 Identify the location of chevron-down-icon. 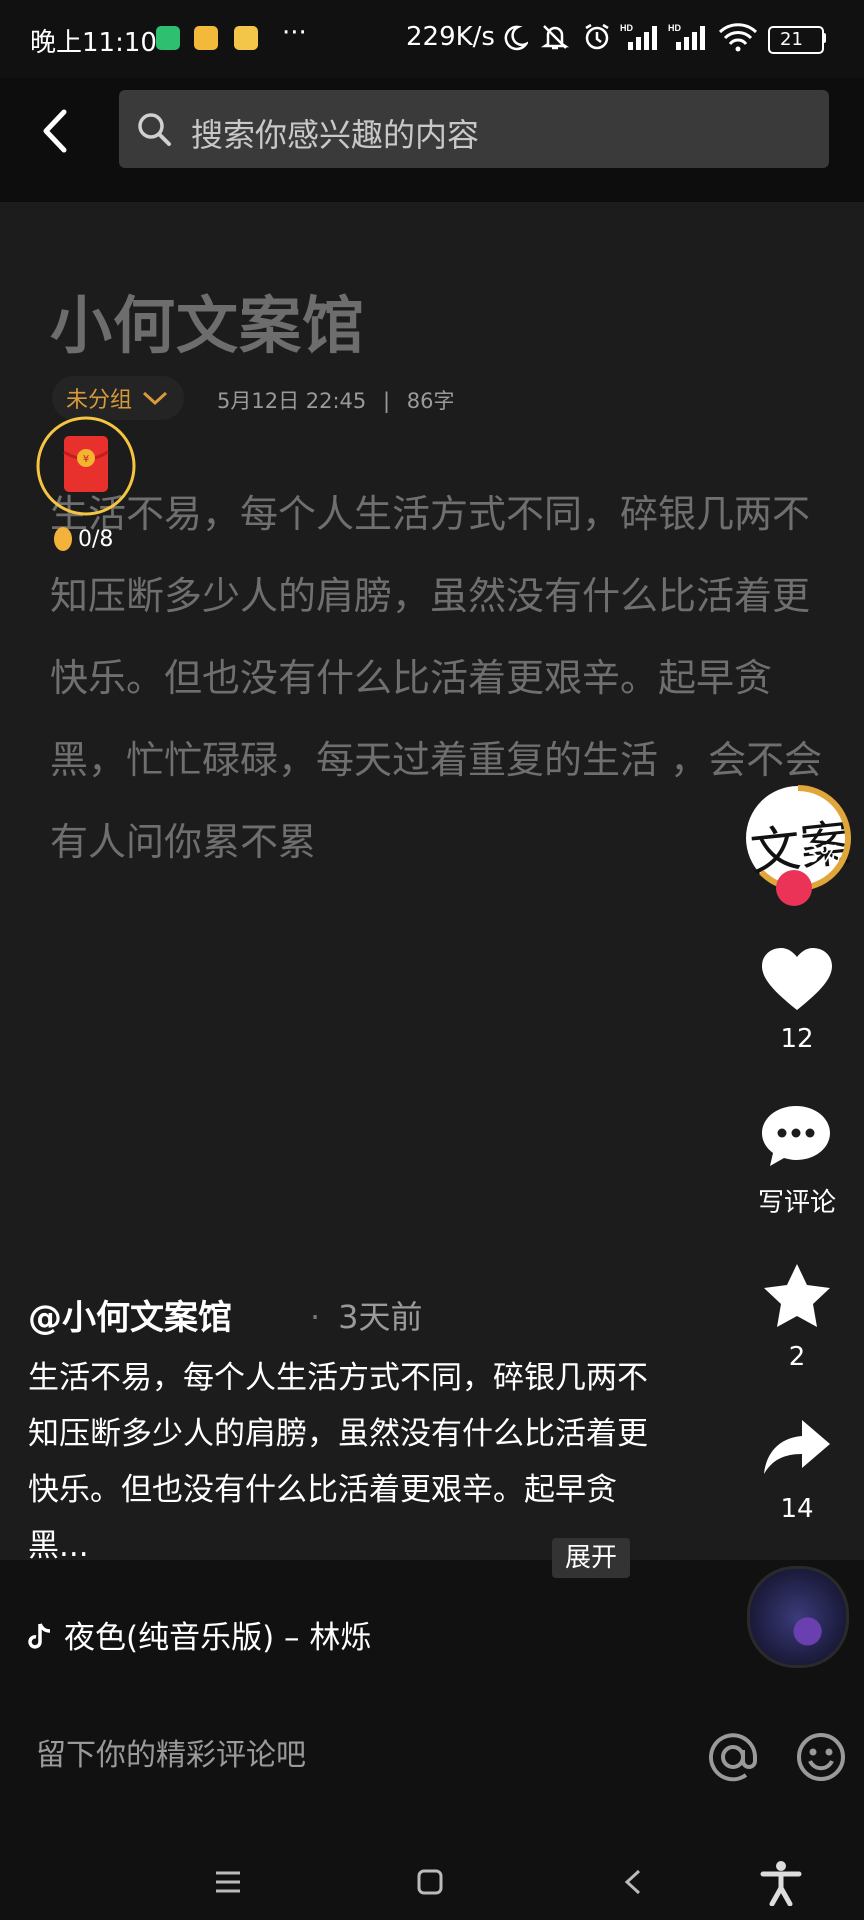
(155, 398).